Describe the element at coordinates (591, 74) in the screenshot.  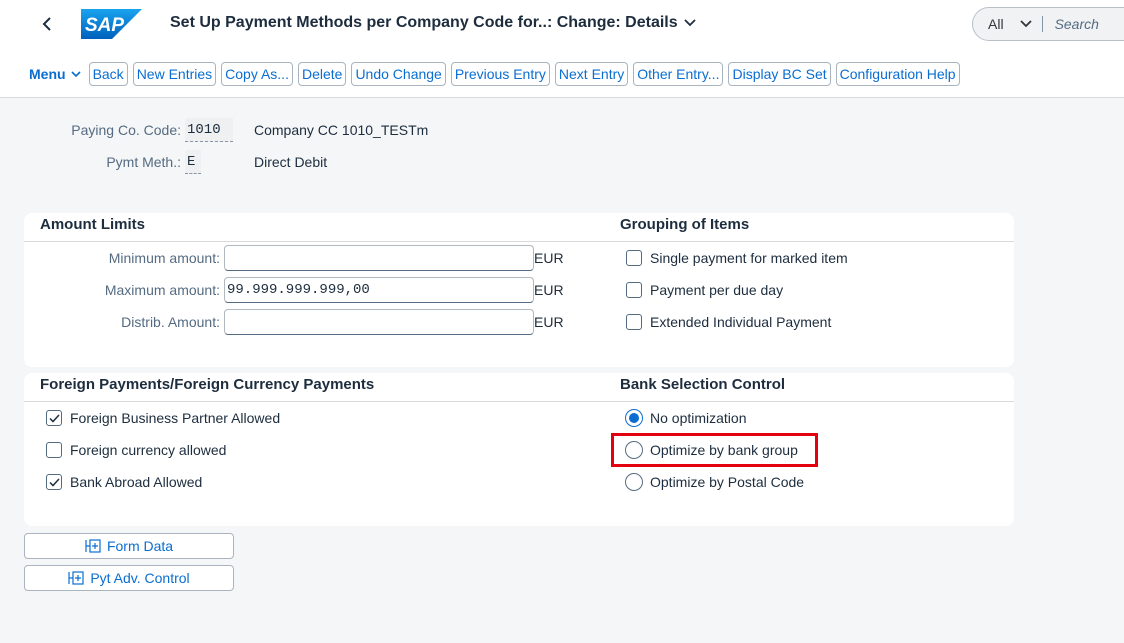
I see `next-entry-button: Next Entry` at that location.